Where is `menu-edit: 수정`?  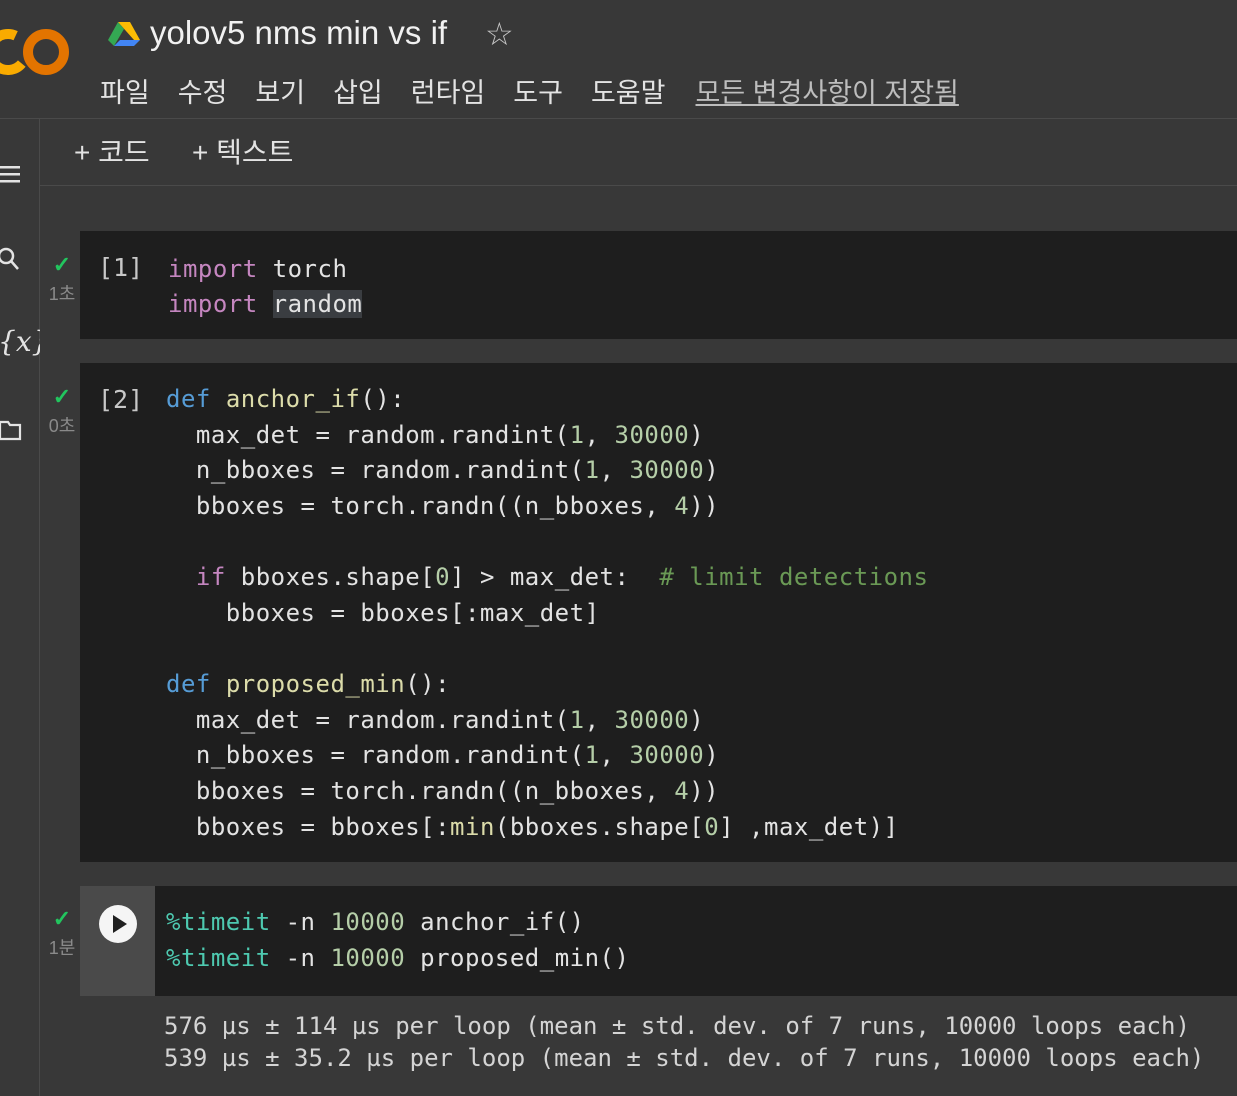
menu-edit: 수정 is located at coordinates (203, 90).